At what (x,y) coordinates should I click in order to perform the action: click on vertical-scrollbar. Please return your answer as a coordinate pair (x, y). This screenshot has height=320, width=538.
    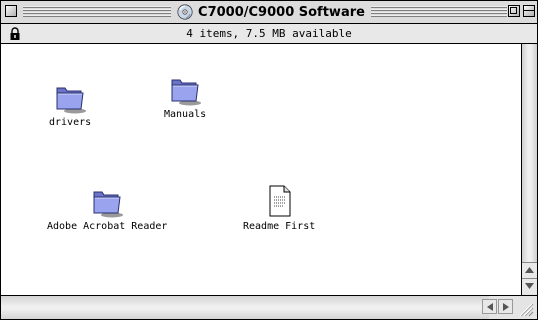
    Looking at the image, I should click on (529, 169).